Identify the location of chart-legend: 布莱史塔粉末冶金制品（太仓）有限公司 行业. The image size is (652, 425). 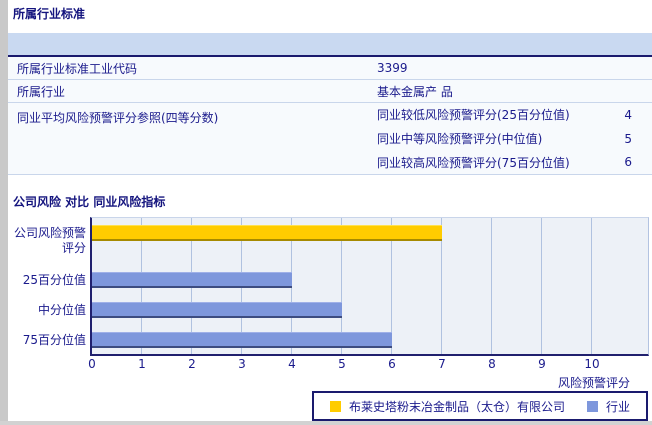
(480, 406).